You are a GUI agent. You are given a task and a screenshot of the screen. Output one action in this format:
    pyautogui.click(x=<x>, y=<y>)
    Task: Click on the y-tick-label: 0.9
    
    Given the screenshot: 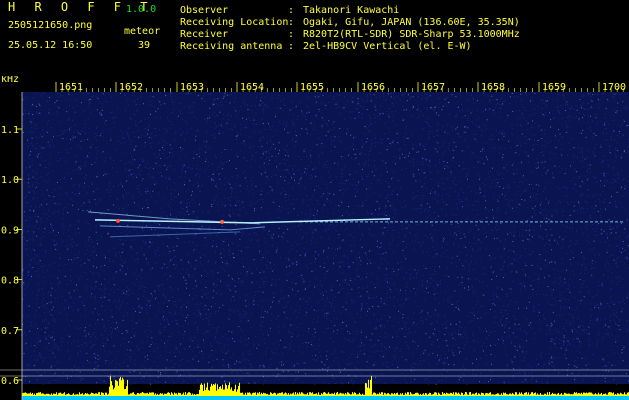 What is the action you would take?
    pyautogui.click(x=10, y=230)
    